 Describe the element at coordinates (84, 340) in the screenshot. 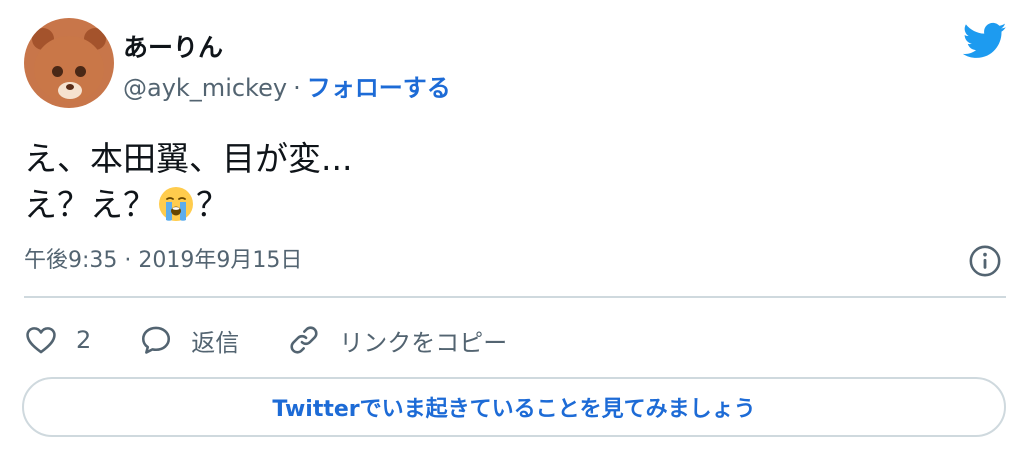

I see `like-count: 2` at that location.